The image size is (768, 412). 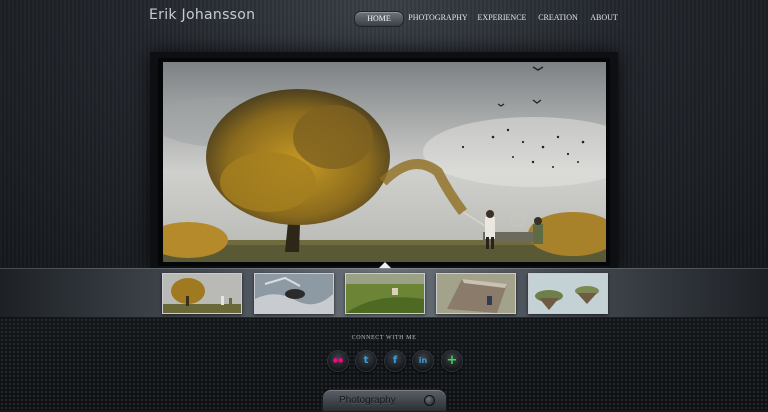 I want to click on plus-icon: +, so click(x=452, y=360).